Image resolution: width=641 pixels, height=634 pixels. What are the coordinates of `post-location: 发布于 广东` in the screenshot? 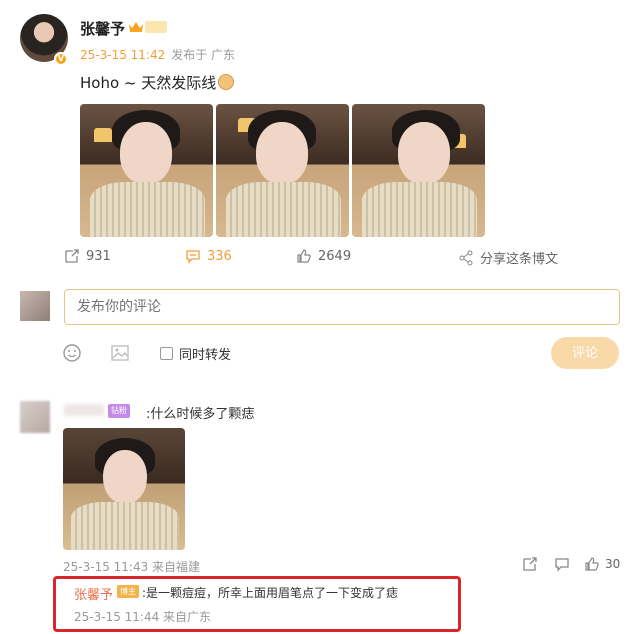 It's located at (203, 55).